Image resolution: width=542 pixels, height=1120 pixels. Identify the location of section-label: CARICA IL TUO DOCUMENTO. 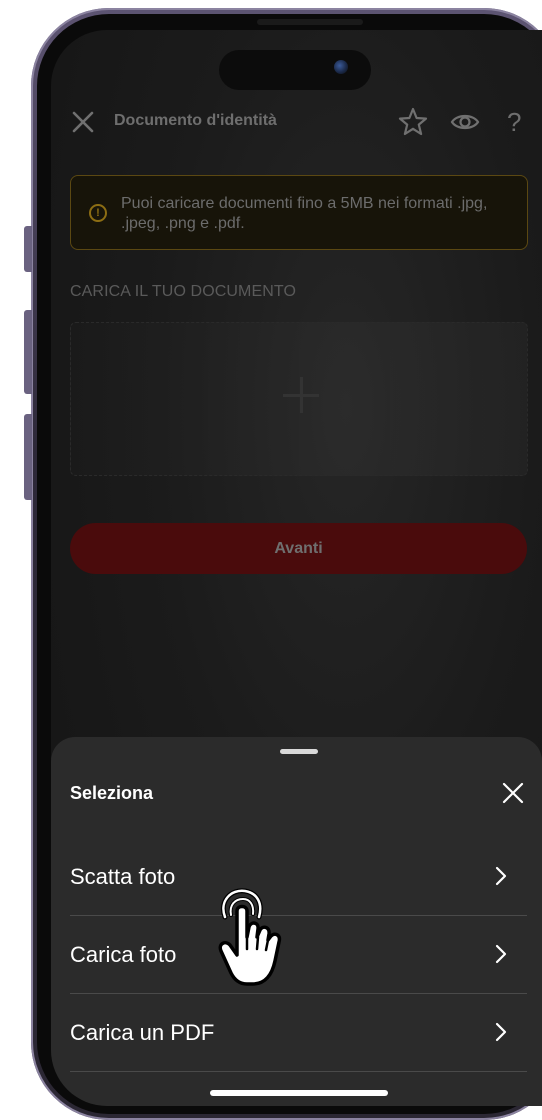
(183, 291).